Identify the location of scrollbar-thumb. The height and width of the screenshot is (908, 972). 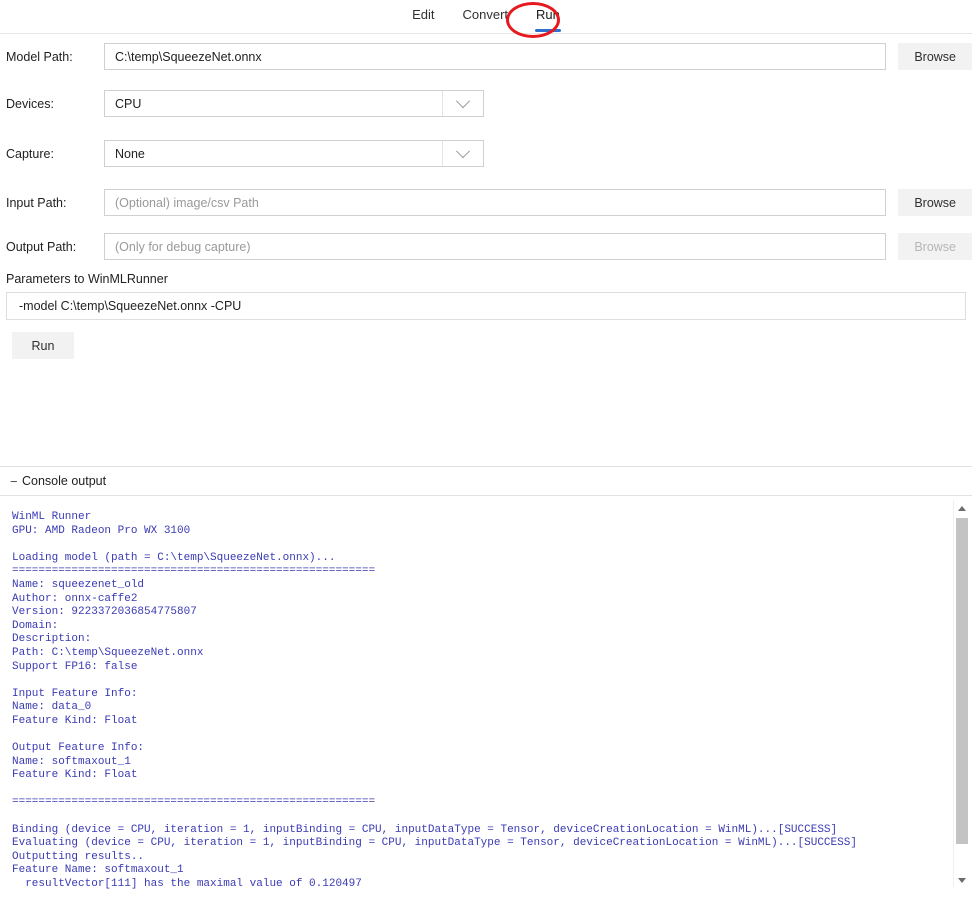
(962, 681).